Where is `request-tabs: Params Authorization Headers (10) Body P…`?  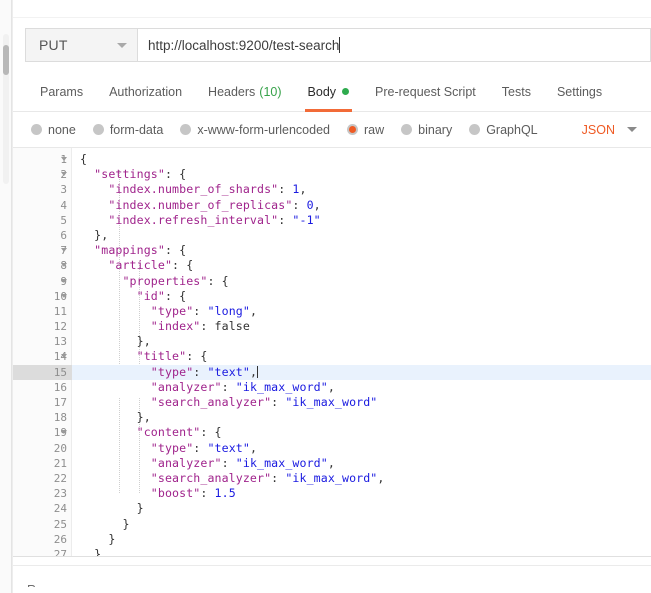
request-tabs: Params Authorization Headers (10) Body P… is located at coordinates (332, 92).